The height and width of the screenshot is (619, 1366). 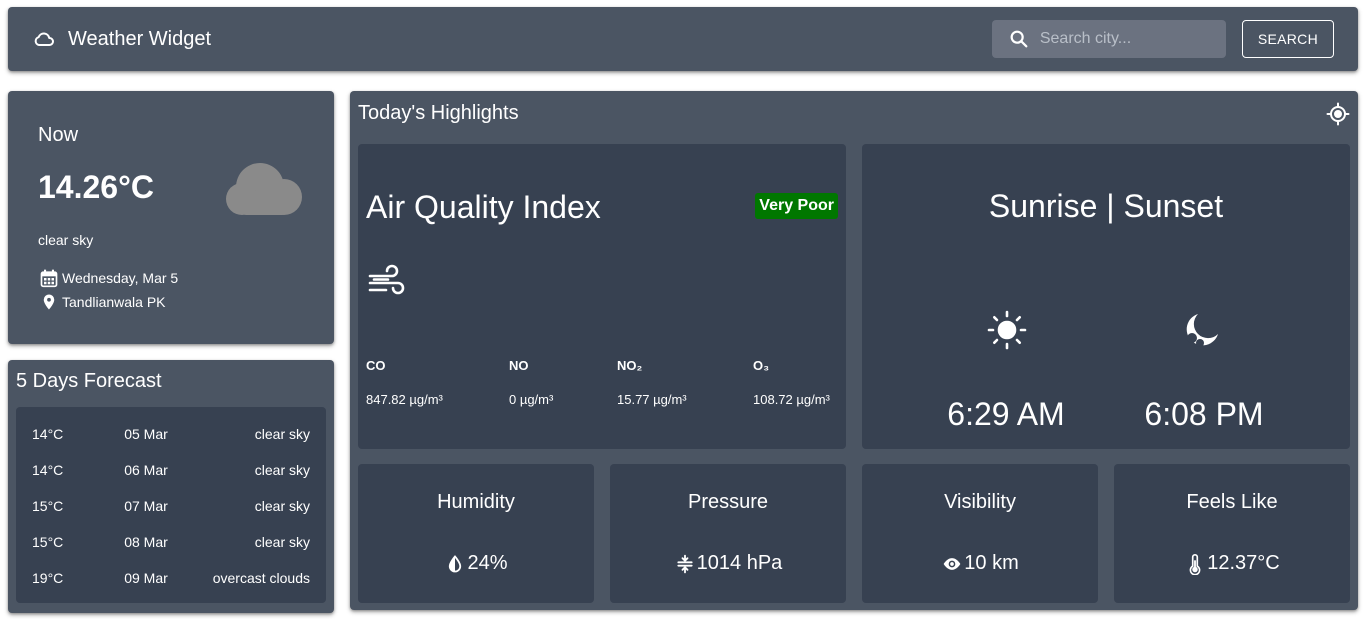 I want to click on pressure-row: 1014 hPa, so click(x=728, y=563).